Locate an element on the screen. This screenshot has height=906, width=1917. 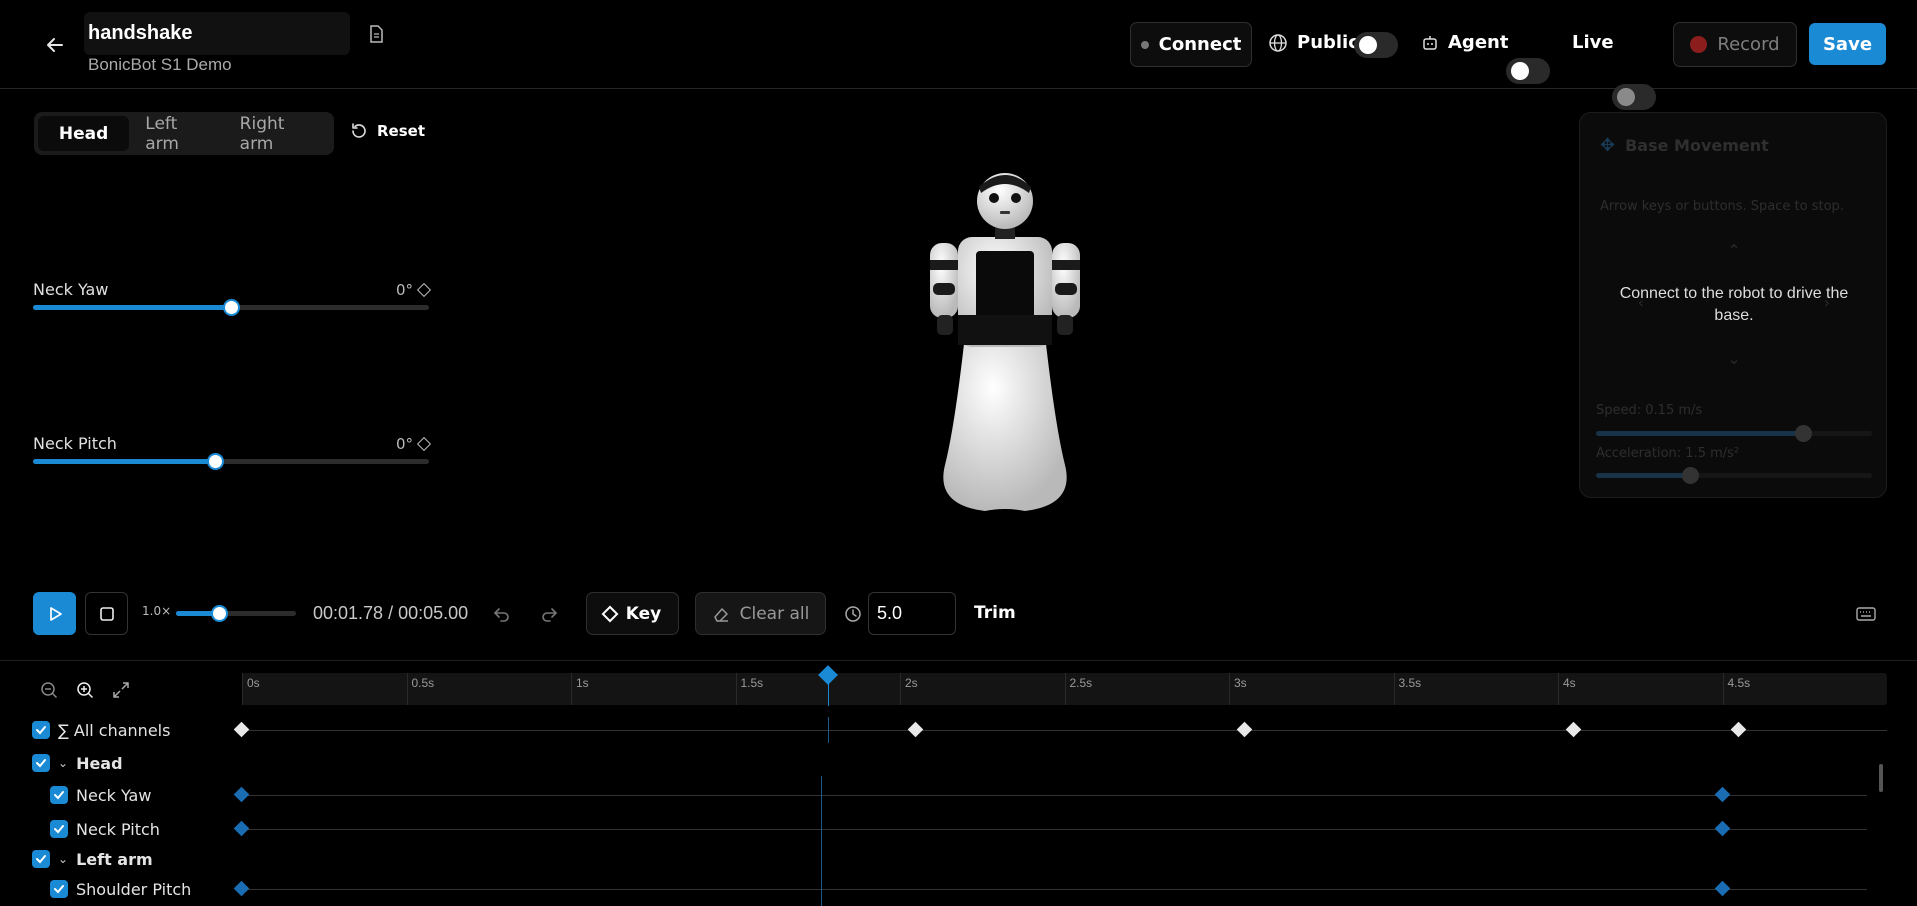
expand-icon is located at coordinates (121, 690).